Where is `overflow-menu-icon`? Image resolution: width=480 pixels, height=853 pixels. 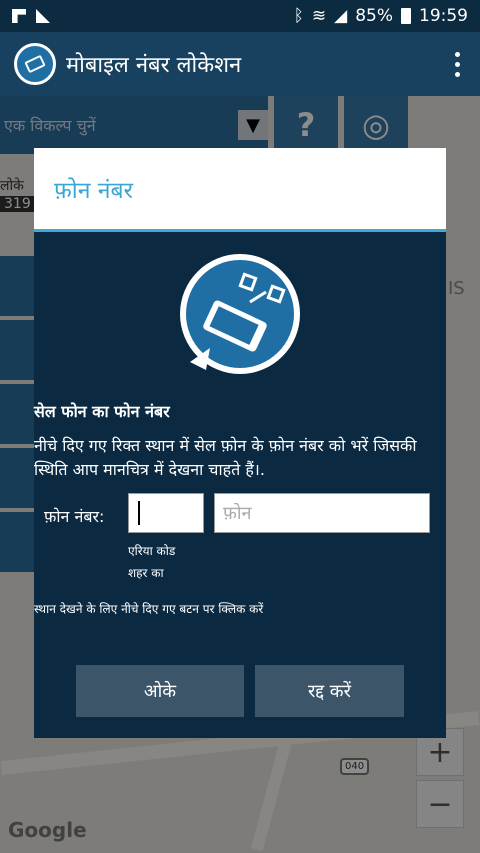 overflow-menu-icon is located at coordinates (457, 64).